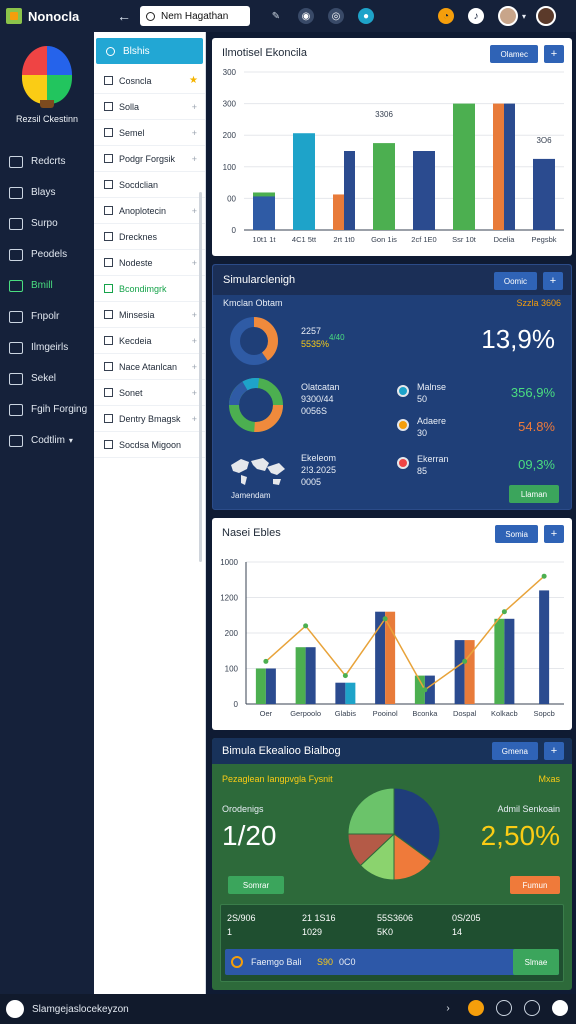  I want to click on panel-item-label: Cosncla, so click(135, 80).